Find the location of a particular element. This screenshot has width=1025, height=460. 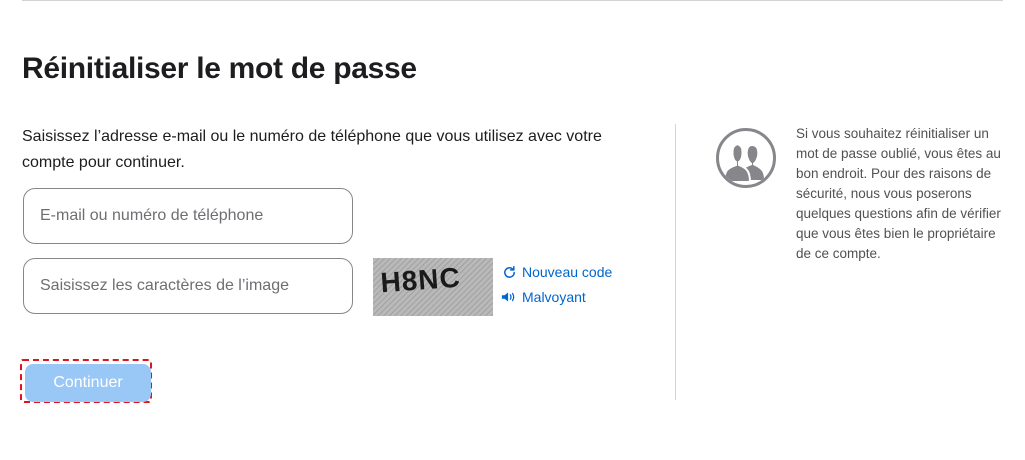

audio-captcha-link: Malvoyant is located at coordinates (556, 297).